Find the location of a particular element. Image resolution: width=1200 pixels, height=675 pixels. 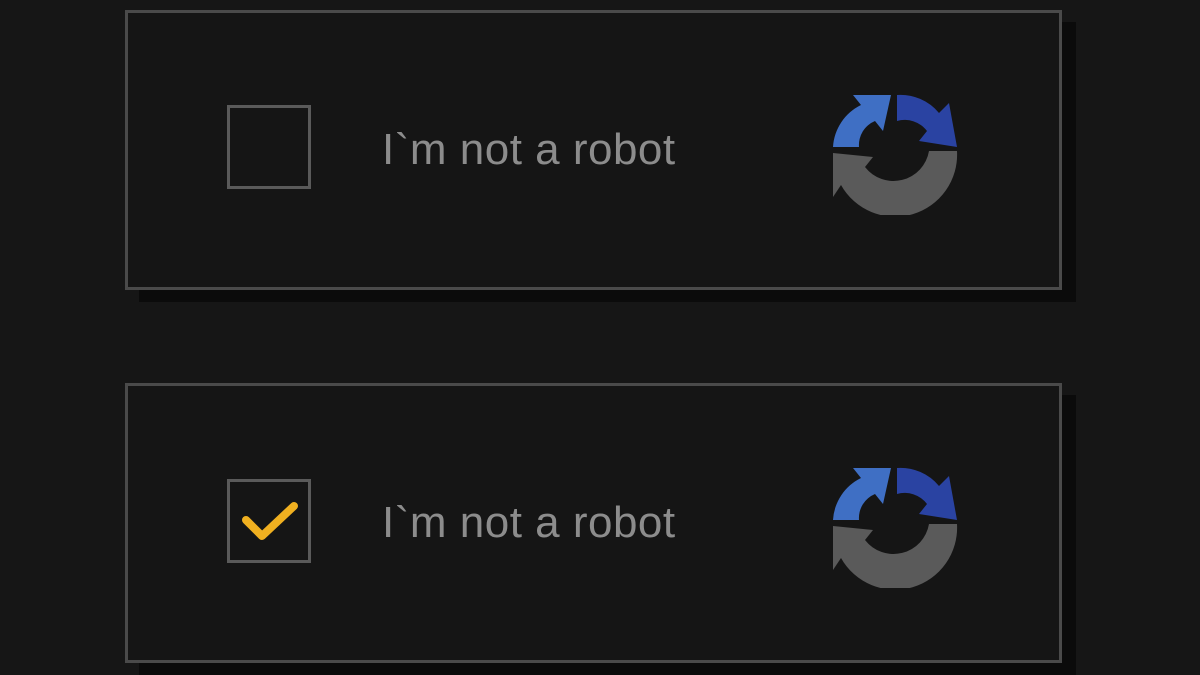

robot-checkbox-checked is located at coordinates (269, 521).